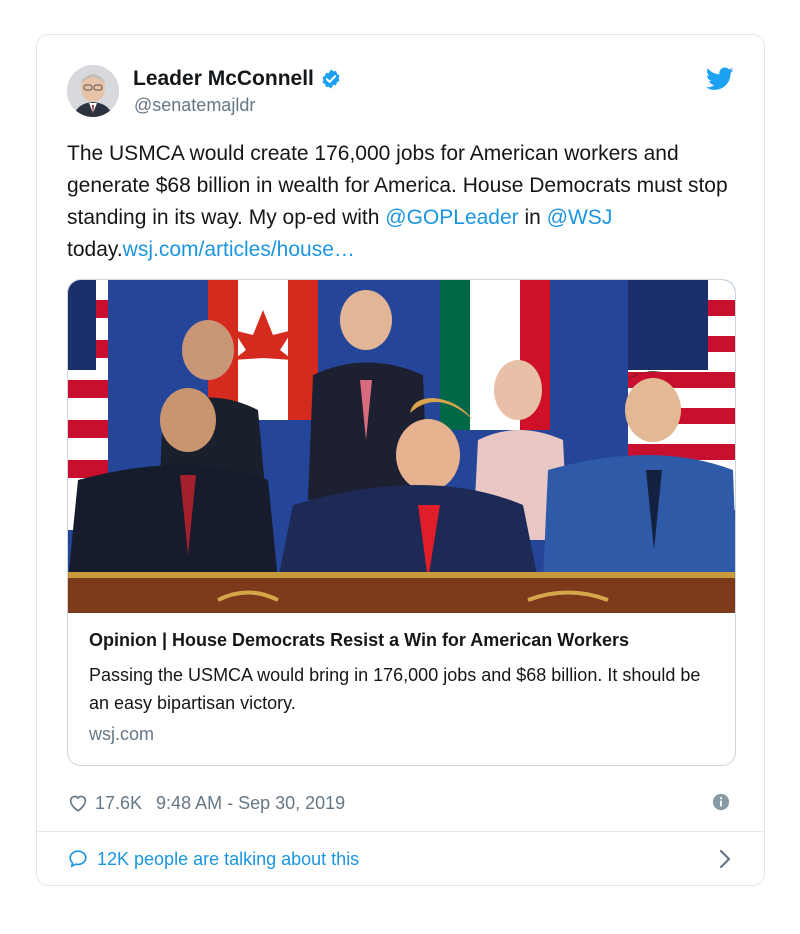 The image size is (800, 934). Describe the element at coordinates (532, 217) in the screenshot. I see `tweet-text-in: in` at that location.